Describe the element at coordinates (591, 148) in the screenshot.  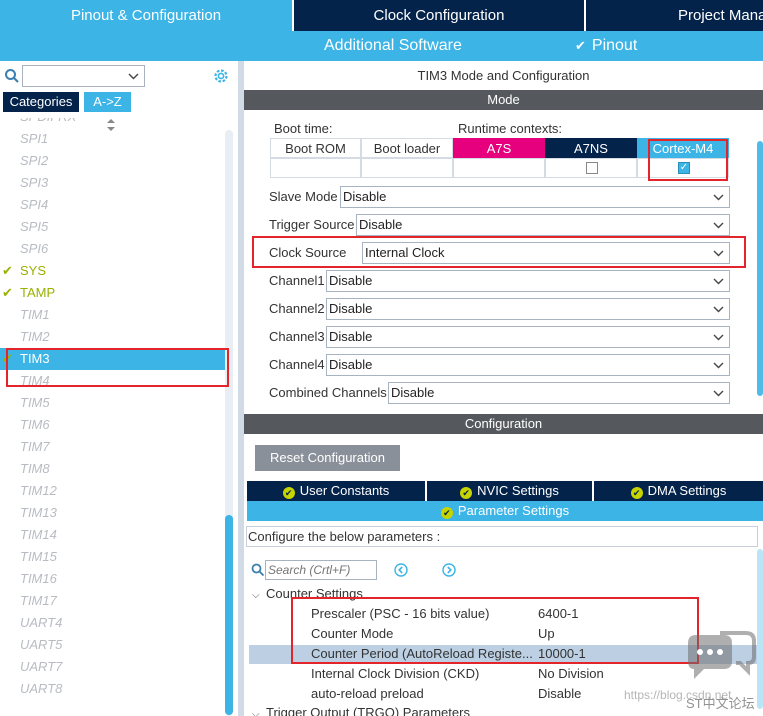
I see `context-a7ns-header: A7NS` at that location.